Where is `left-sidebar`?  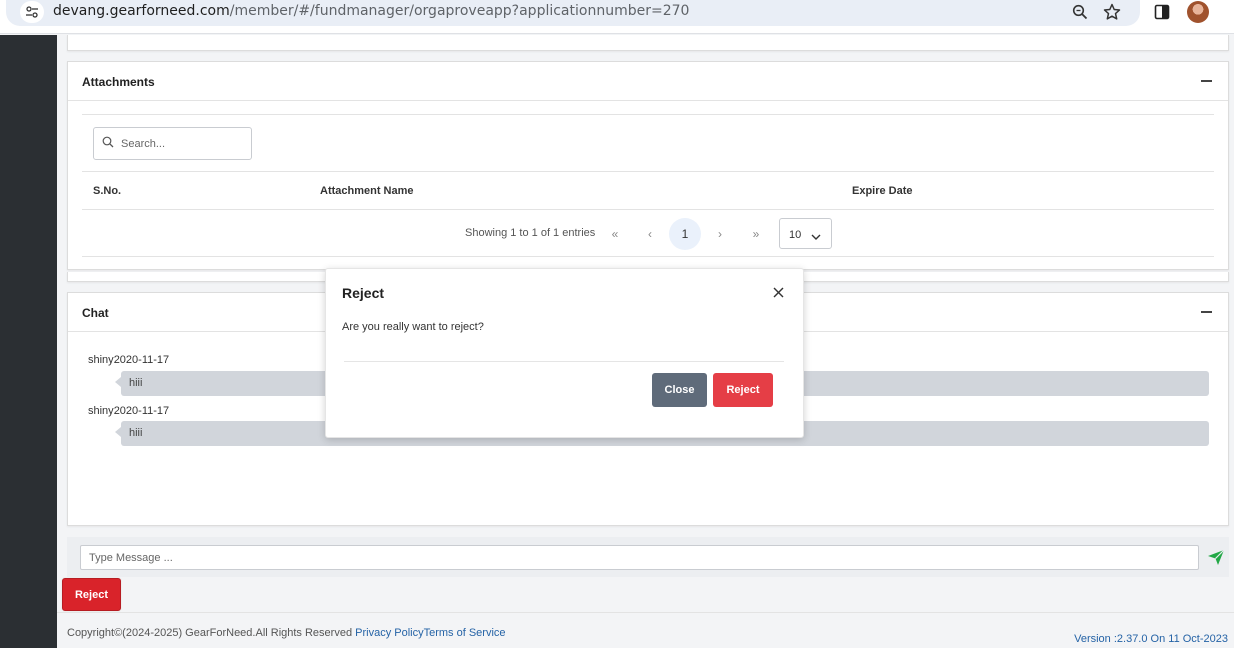 left-sidebar is located at coordinates (28, 341).